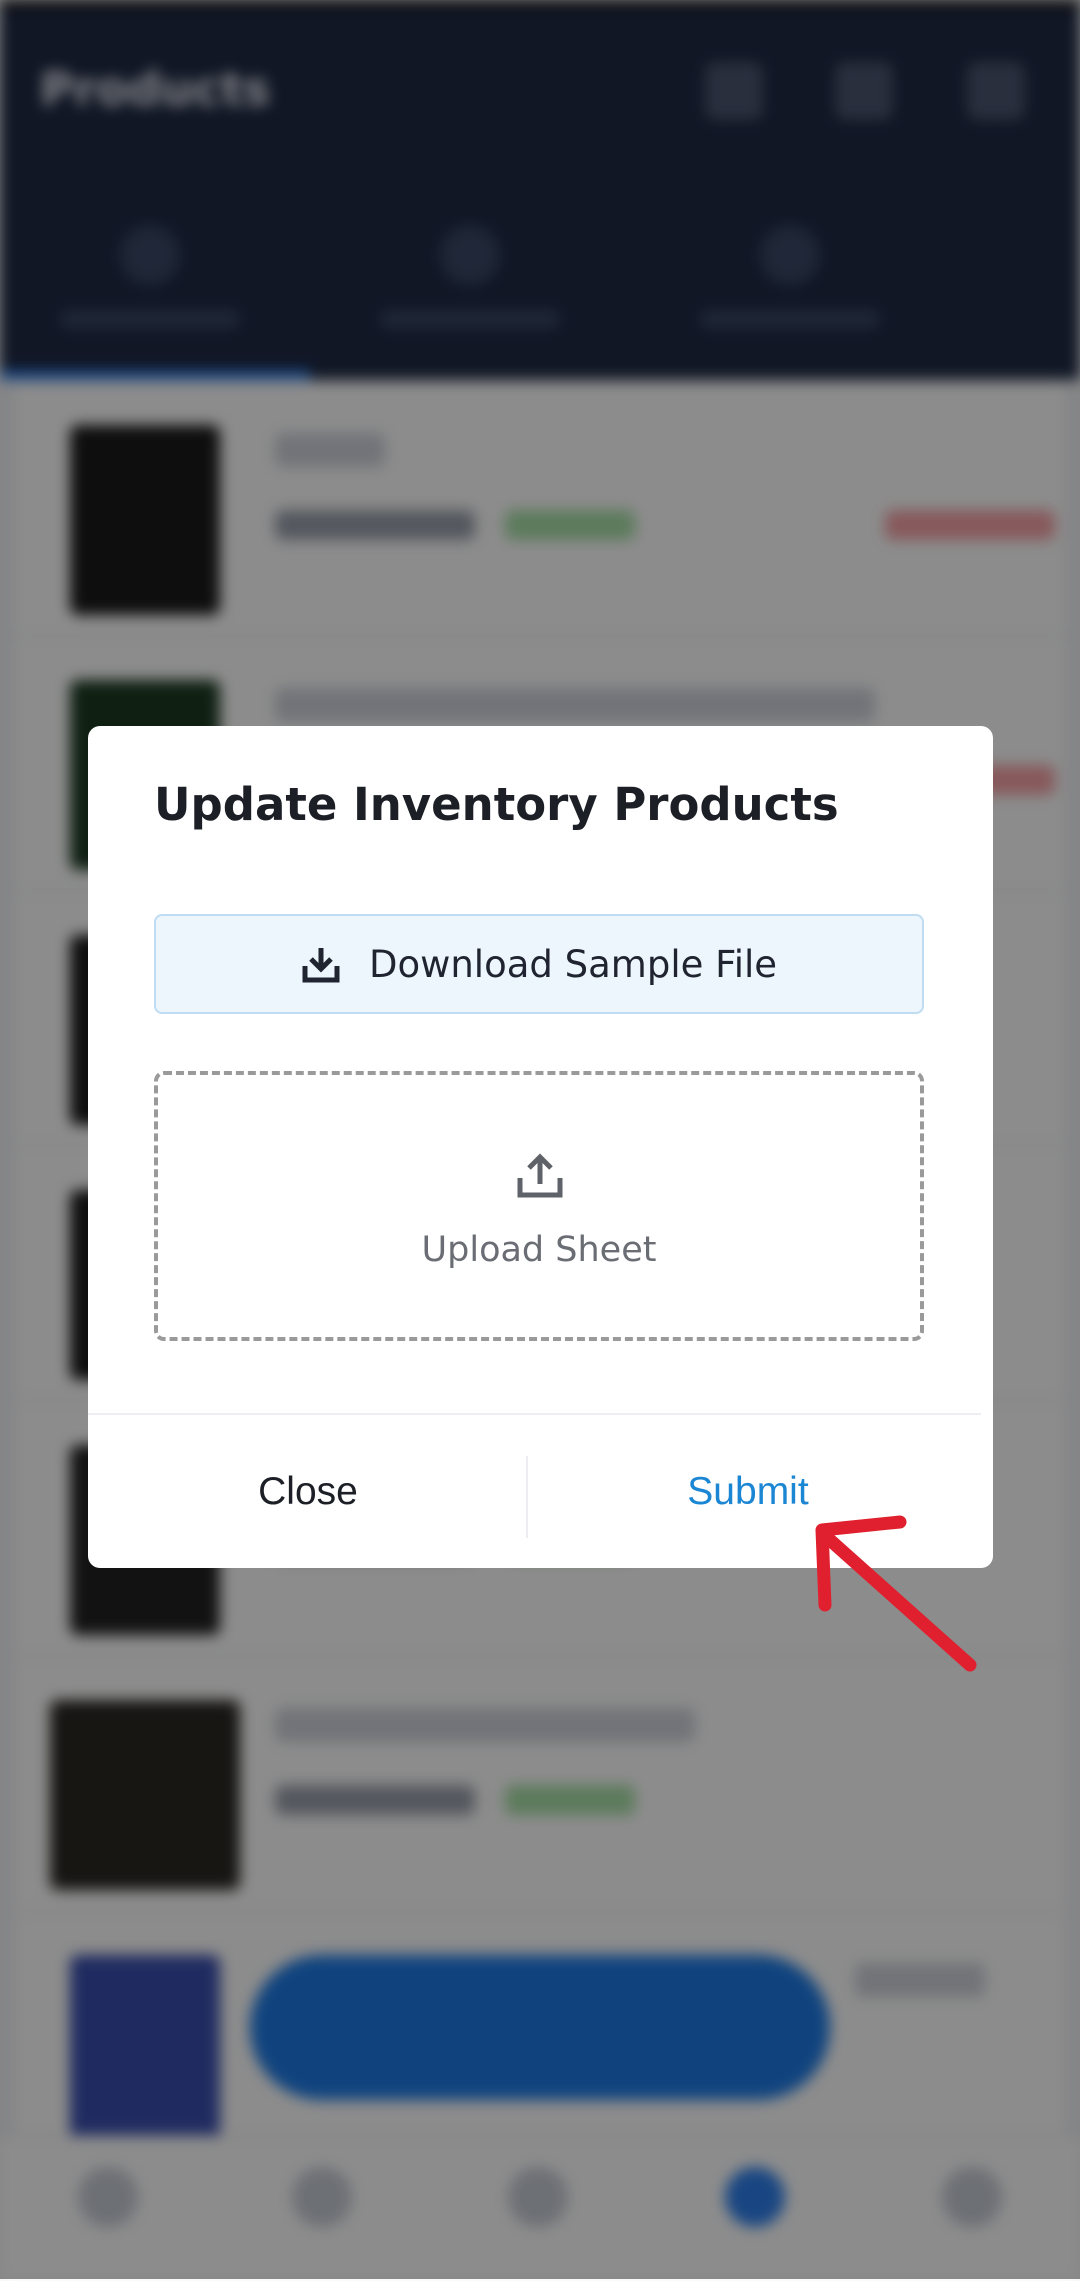  What do you see at coordinates (321, 964) in the screenshot?
I see `download-icon` at bounding box center [321, 964].